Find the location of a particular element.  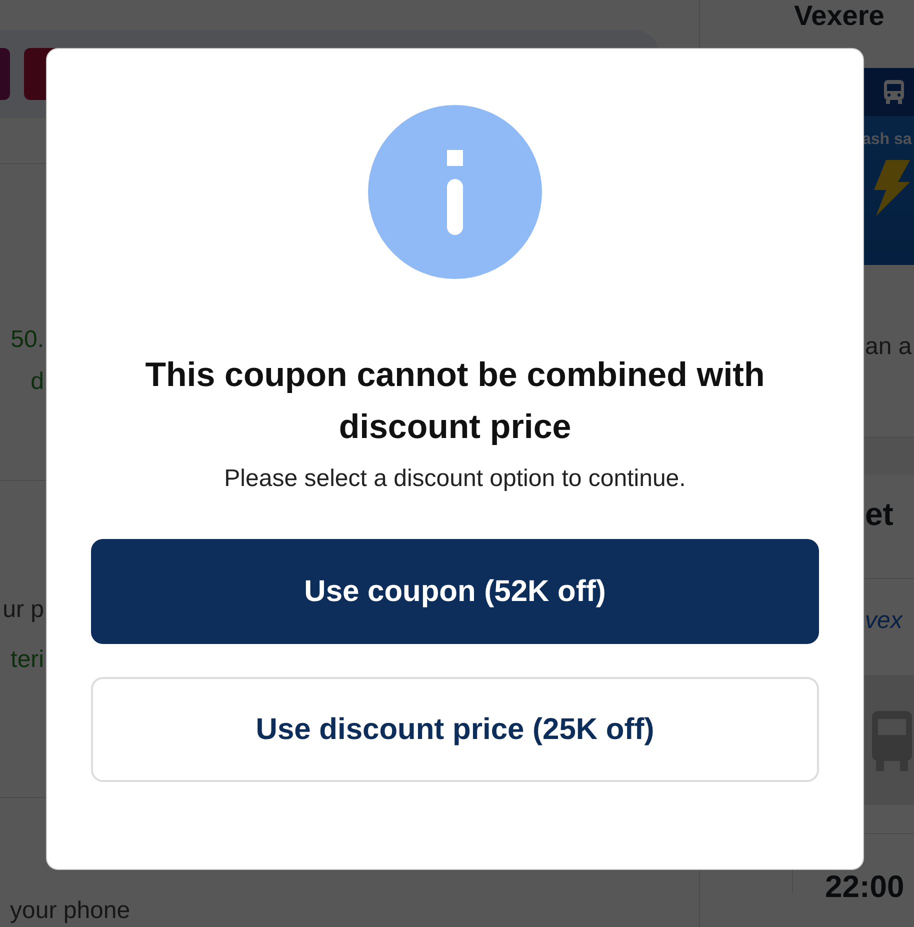

discount-button: Use discount price (25K off) is located at coordinates (455, 729).